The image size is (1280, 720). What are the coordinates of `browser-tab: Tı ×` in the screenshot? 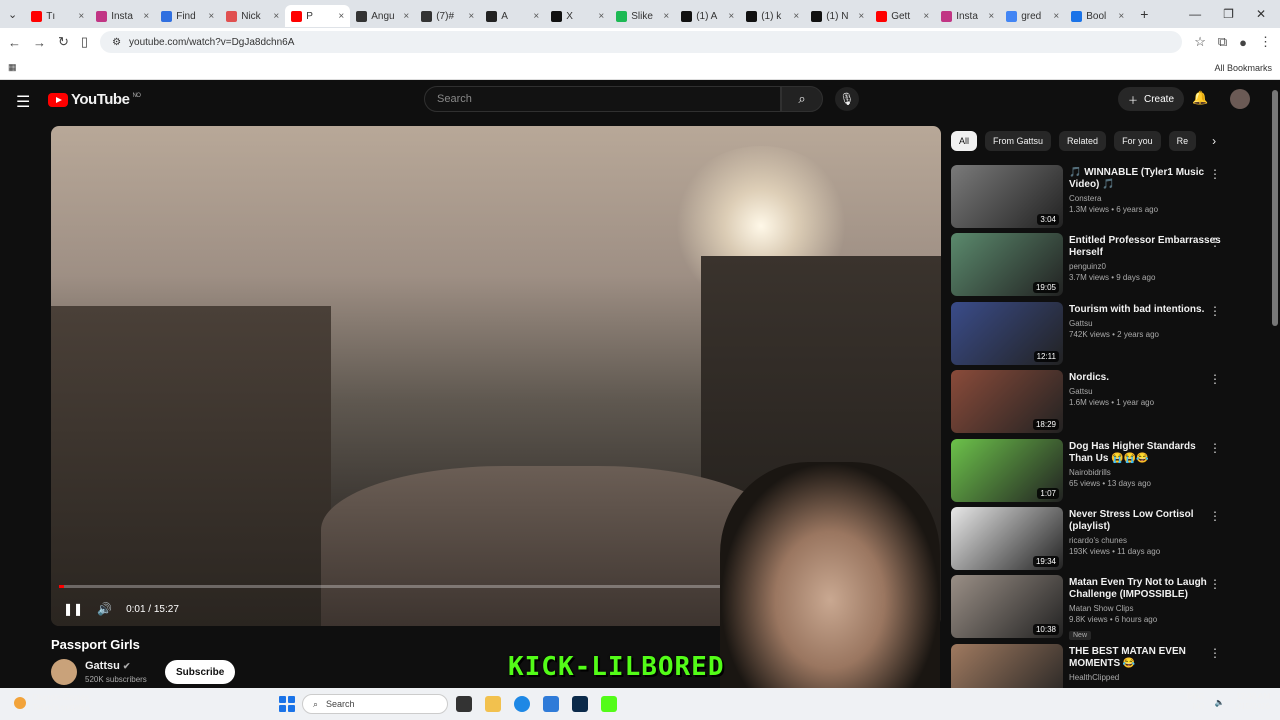 It's located at (57, 16).